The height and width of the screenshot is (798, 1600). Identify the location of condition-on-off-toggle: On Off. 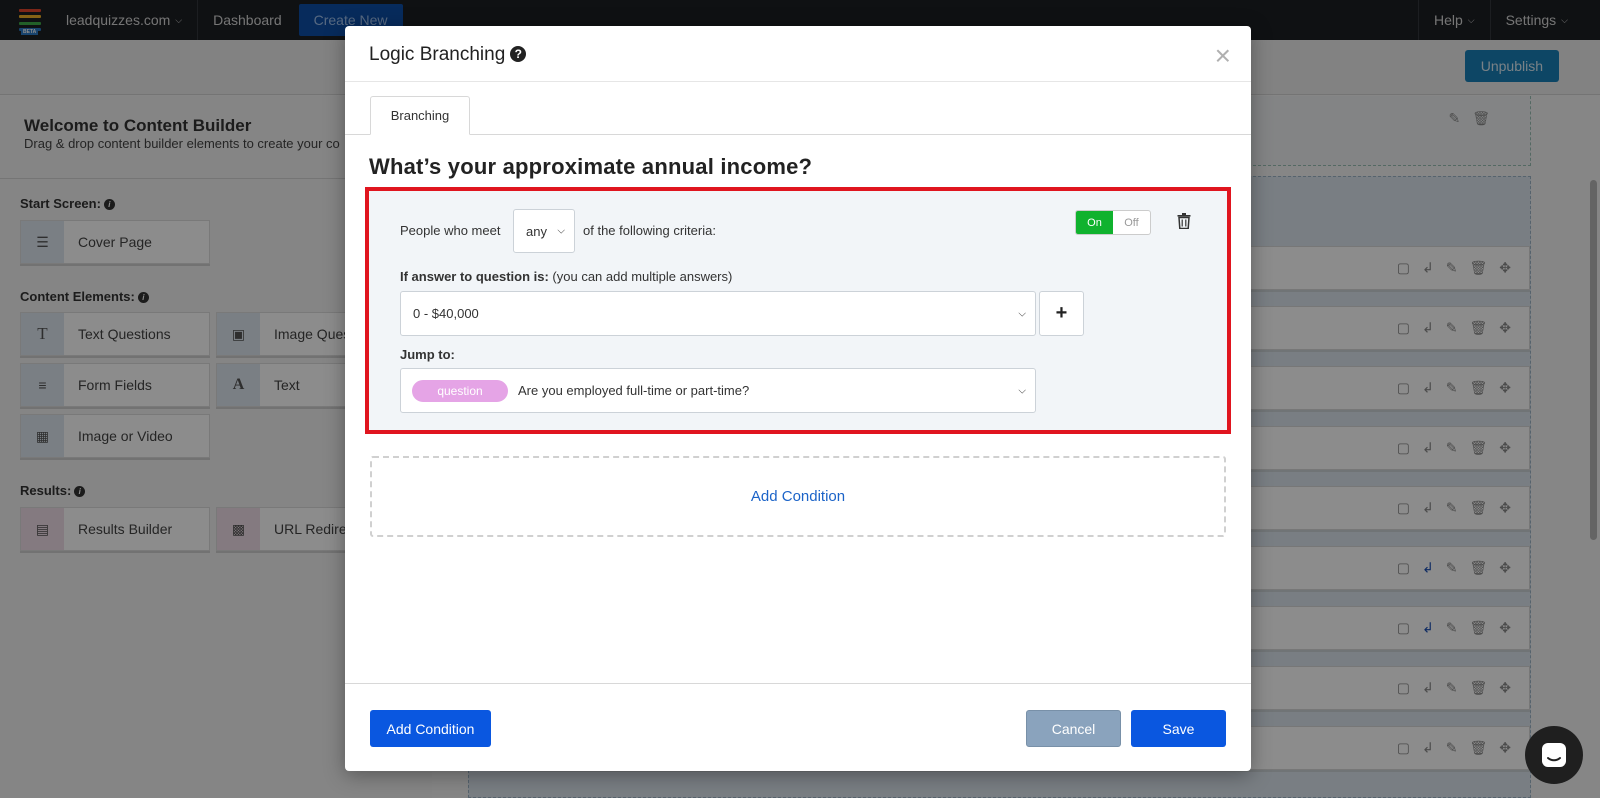
(1113, 222).